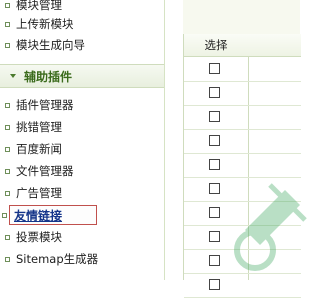 The image size is (320, 298). Describe the element at coordinates (45, 171) in the screenshot. I see `sidebar-item-label: 文件管理器` at that location.